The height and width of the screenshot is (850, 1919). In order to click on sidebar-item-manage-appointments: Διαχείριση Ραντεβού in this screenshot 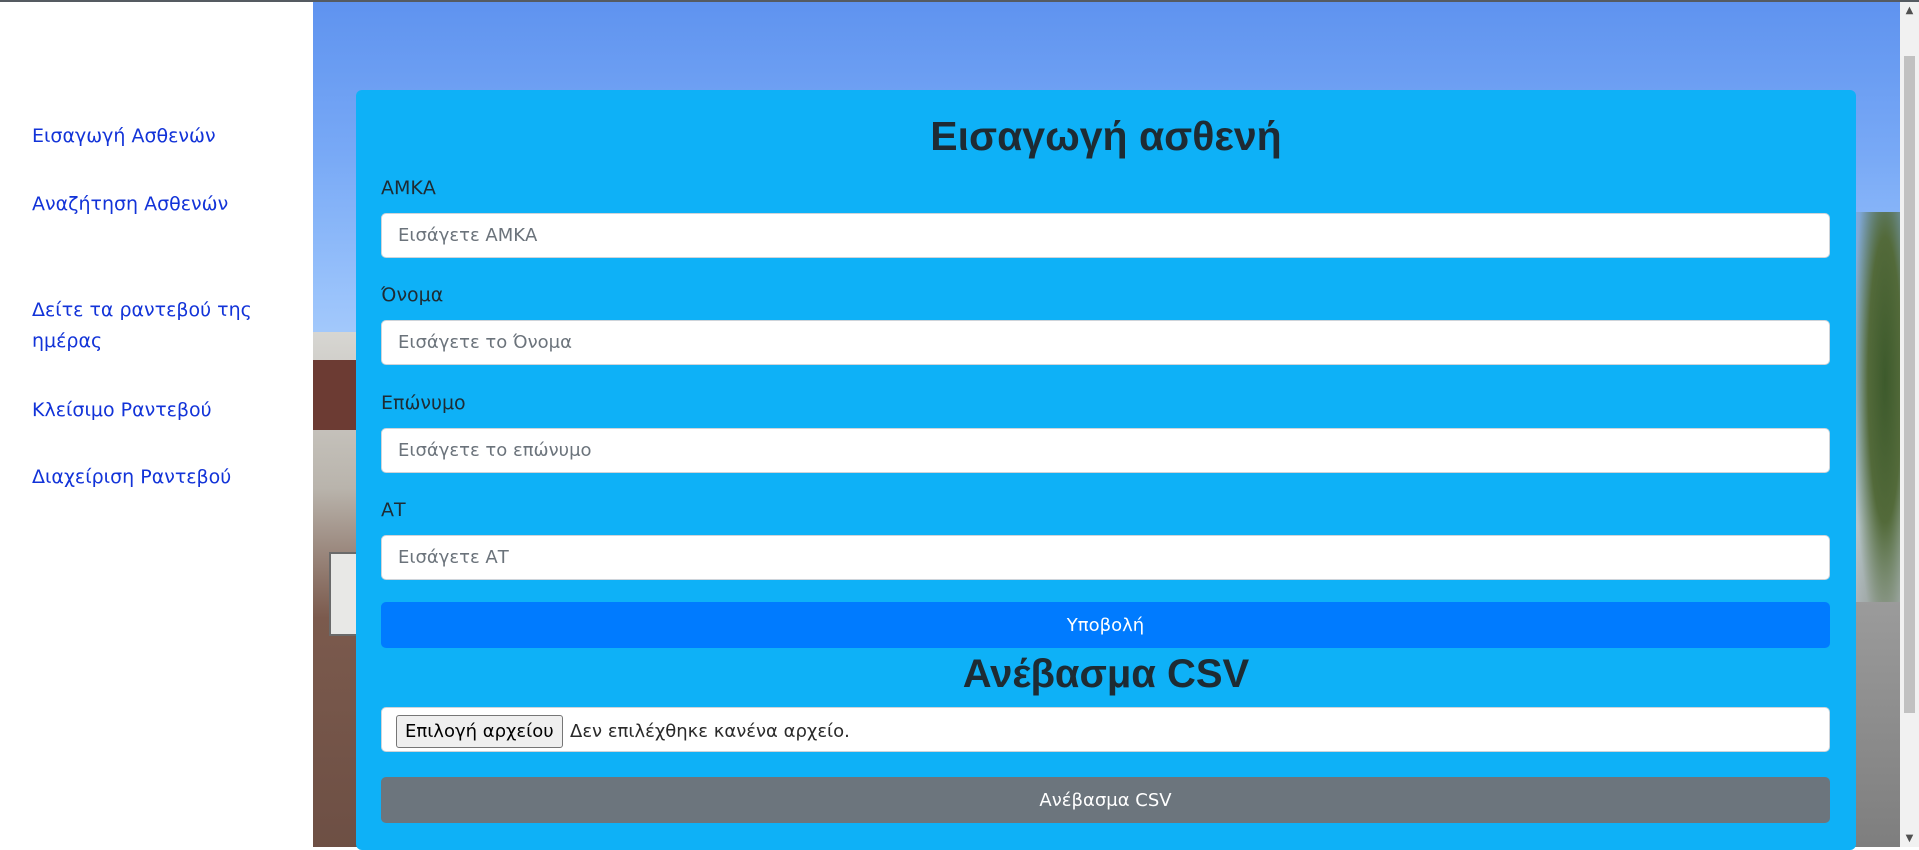, I will do `click(147, 477)`.